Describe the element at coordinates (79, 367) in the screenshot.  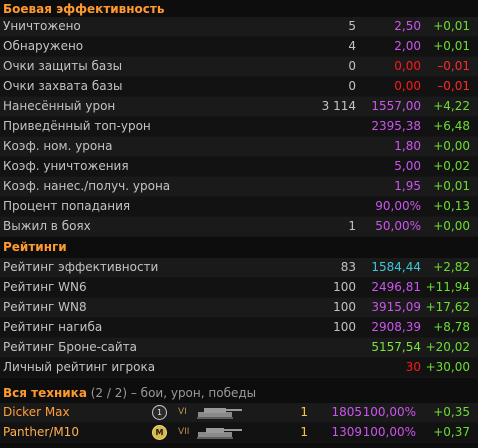
I see `rating-label: Личный рейтинг игрока` at that location.